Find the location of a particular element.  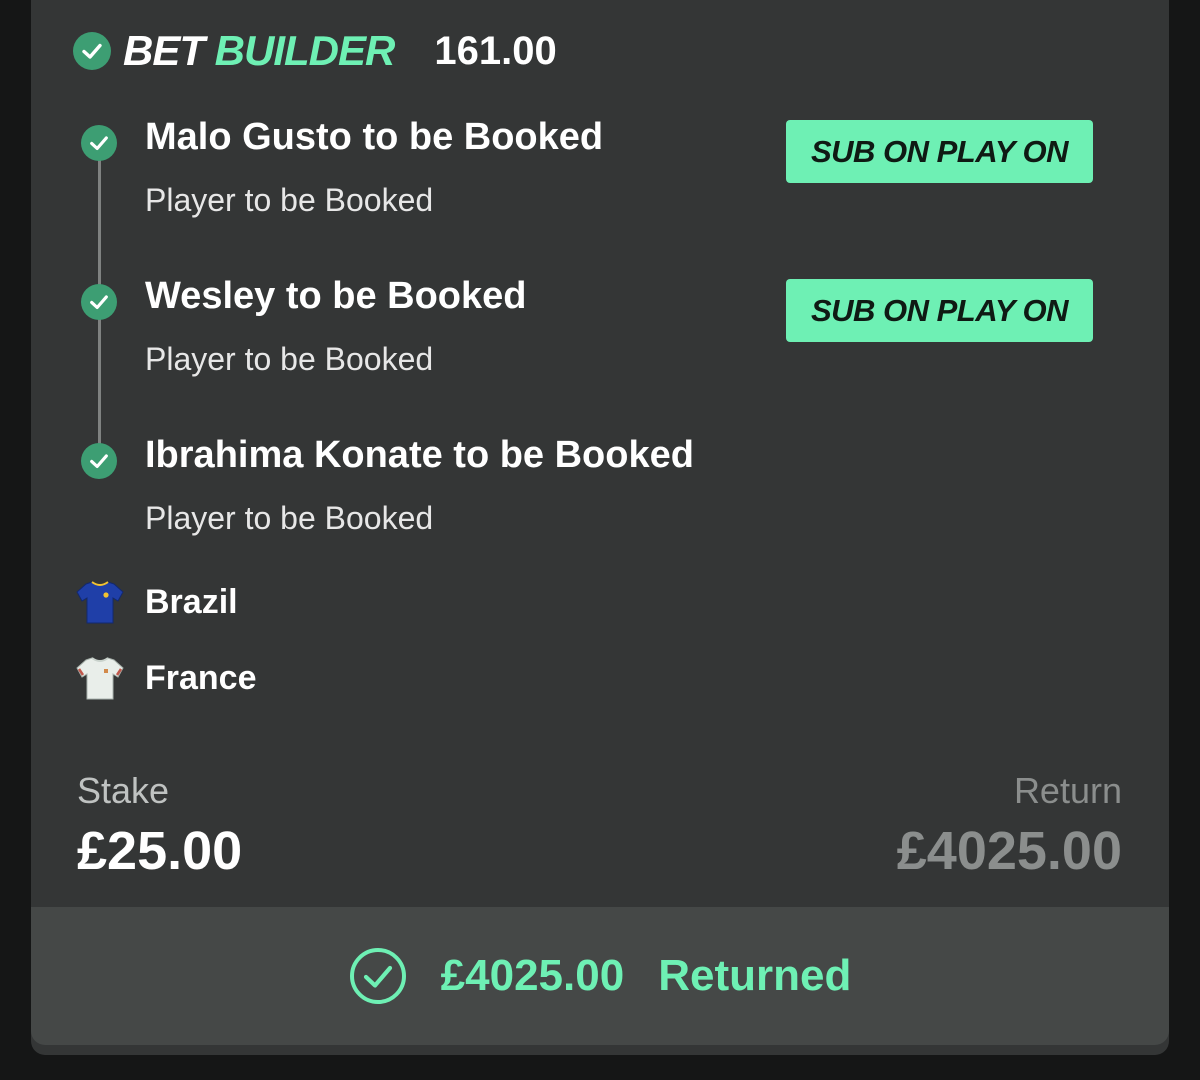

selection-title: Wesley to be Booked is located at coordinates (336, 296).